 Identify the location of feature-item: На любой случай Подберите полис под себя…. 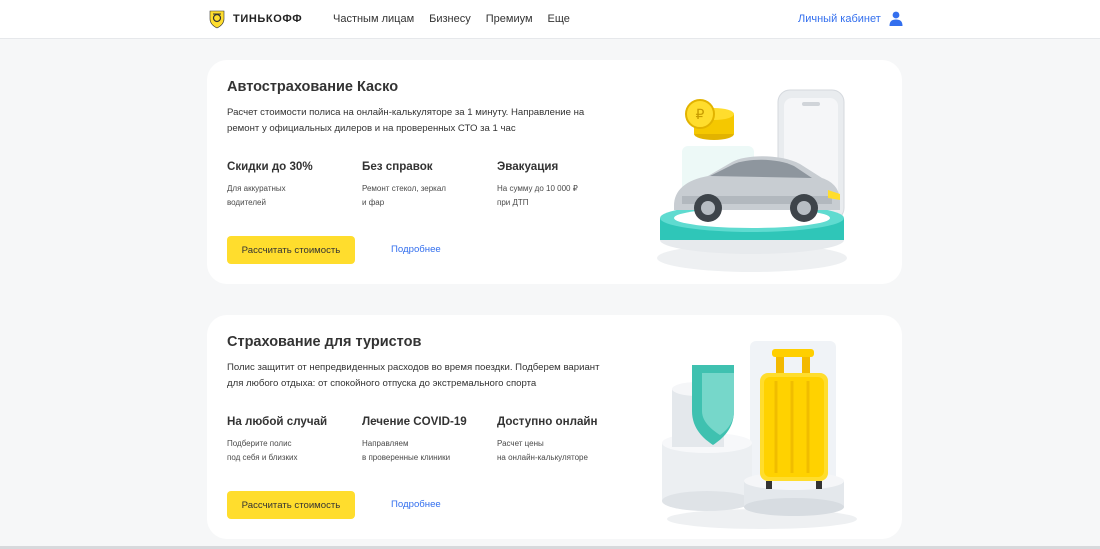
(289, 440).